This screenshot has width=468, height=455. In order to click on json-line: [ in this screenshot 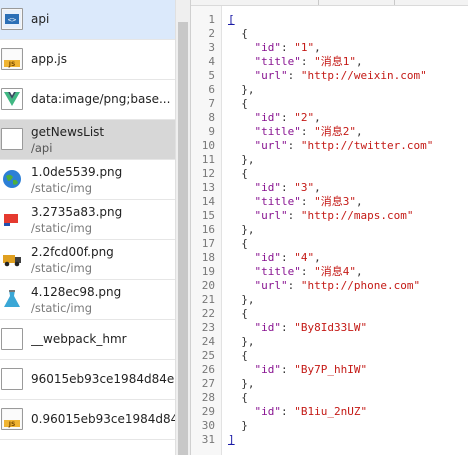, I will do `click(231, 20)`.